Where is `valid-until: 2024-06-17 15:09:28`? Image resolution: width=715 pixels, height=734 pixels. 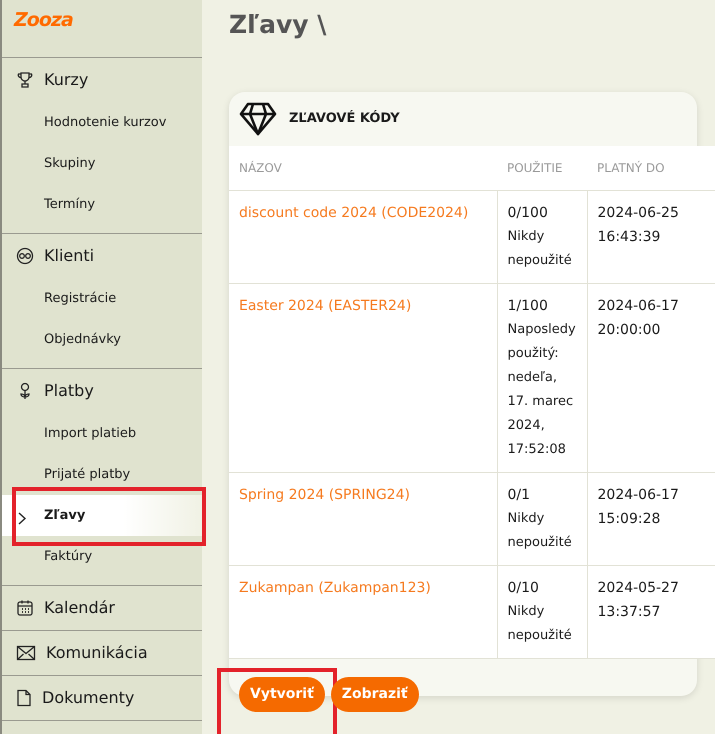
valid-until: 2024-06-17 15:09:28 is located at coordinates (639, 507).